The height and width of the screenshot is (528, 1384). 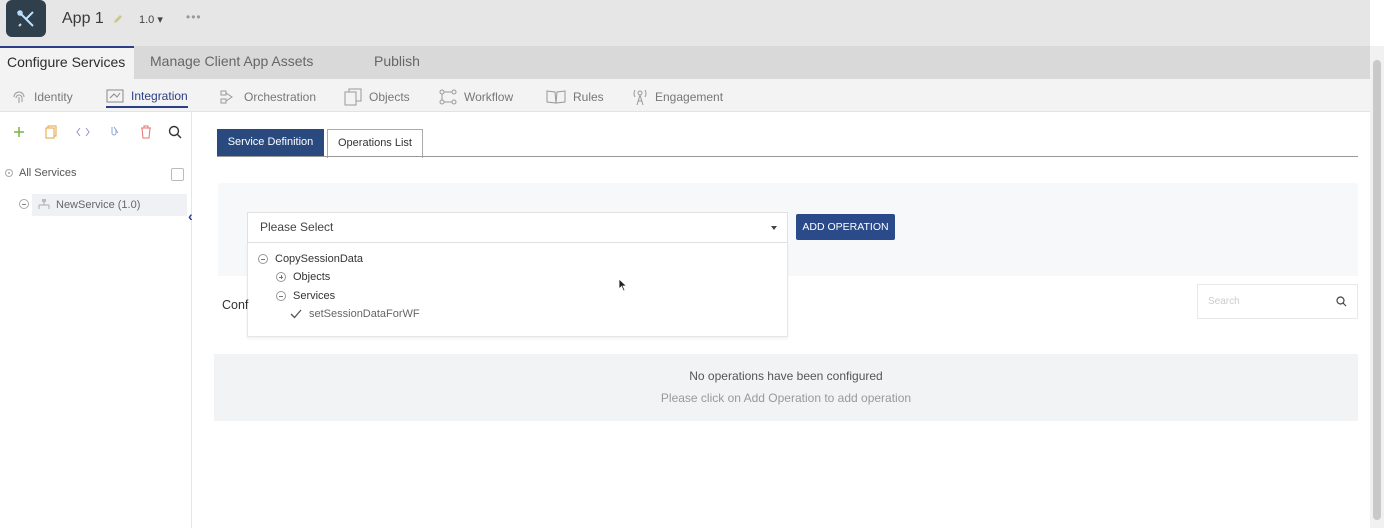 I want to click on orchestration-icon, so click(x=226, y=97).